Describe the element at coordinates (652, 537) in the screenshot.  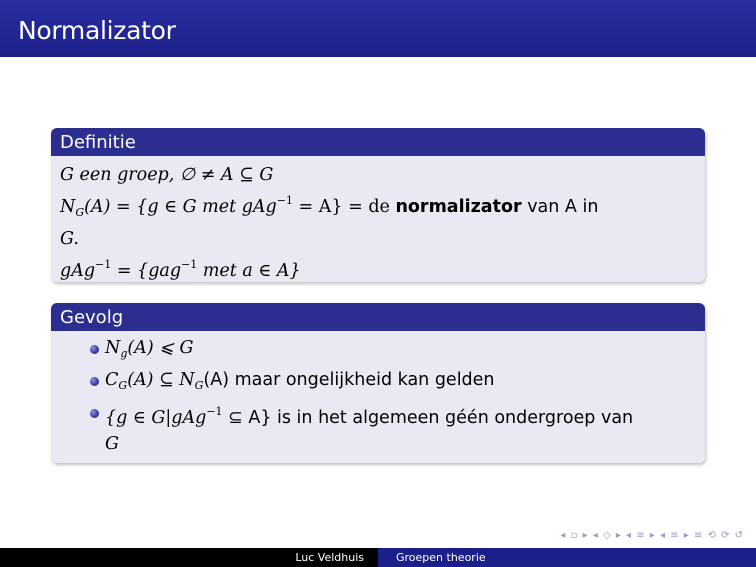
I see `beamer-navigation-icons: ◂ ▫ ▸ ◂ ◇ ▸ ◂ ≡ ▸ ◂ ≡ ▸ ≡ ⟲ ⟳ ↺` at that location.